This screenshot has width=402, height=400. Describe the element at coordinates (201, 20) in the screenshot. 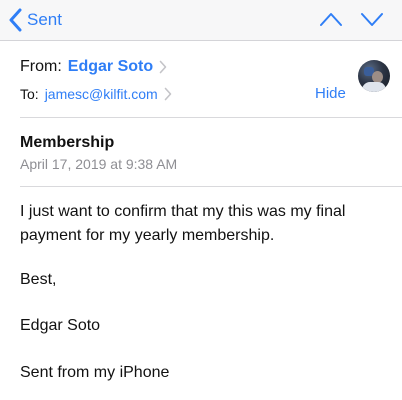

I see `nav-bar: Sent` at that location.